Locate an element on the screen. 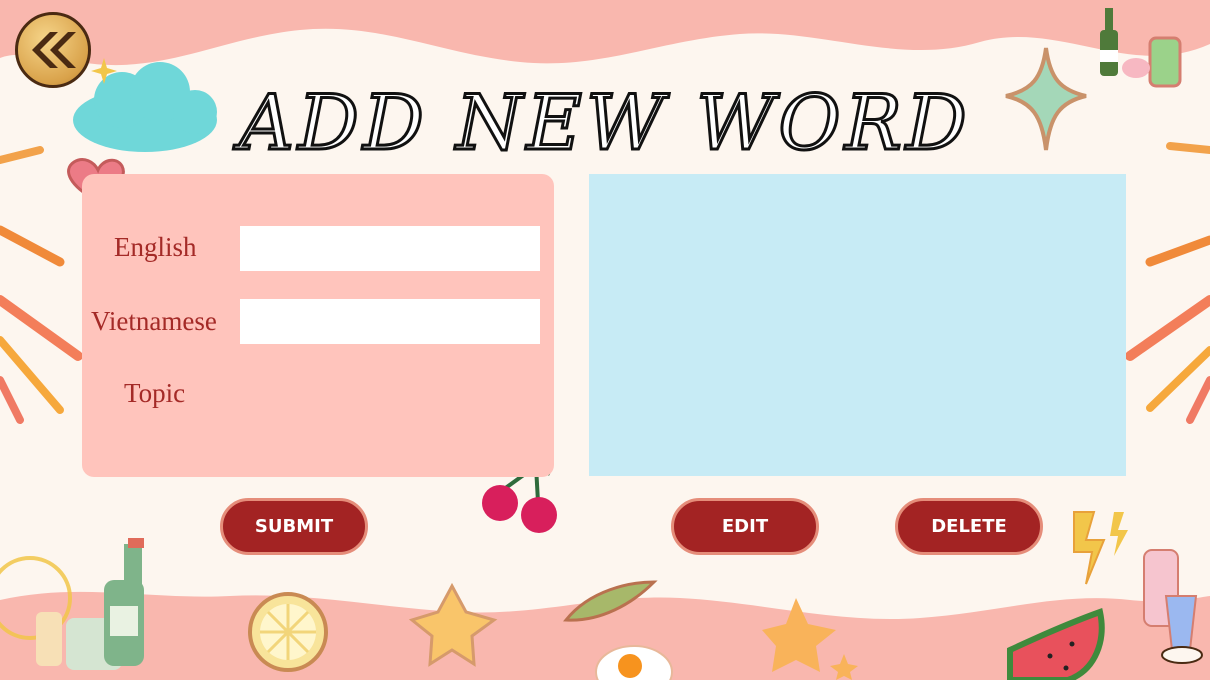 The width and height of the screenshot is (1210, 680). soju-bottle-icon is located at coordinates (124, 602).